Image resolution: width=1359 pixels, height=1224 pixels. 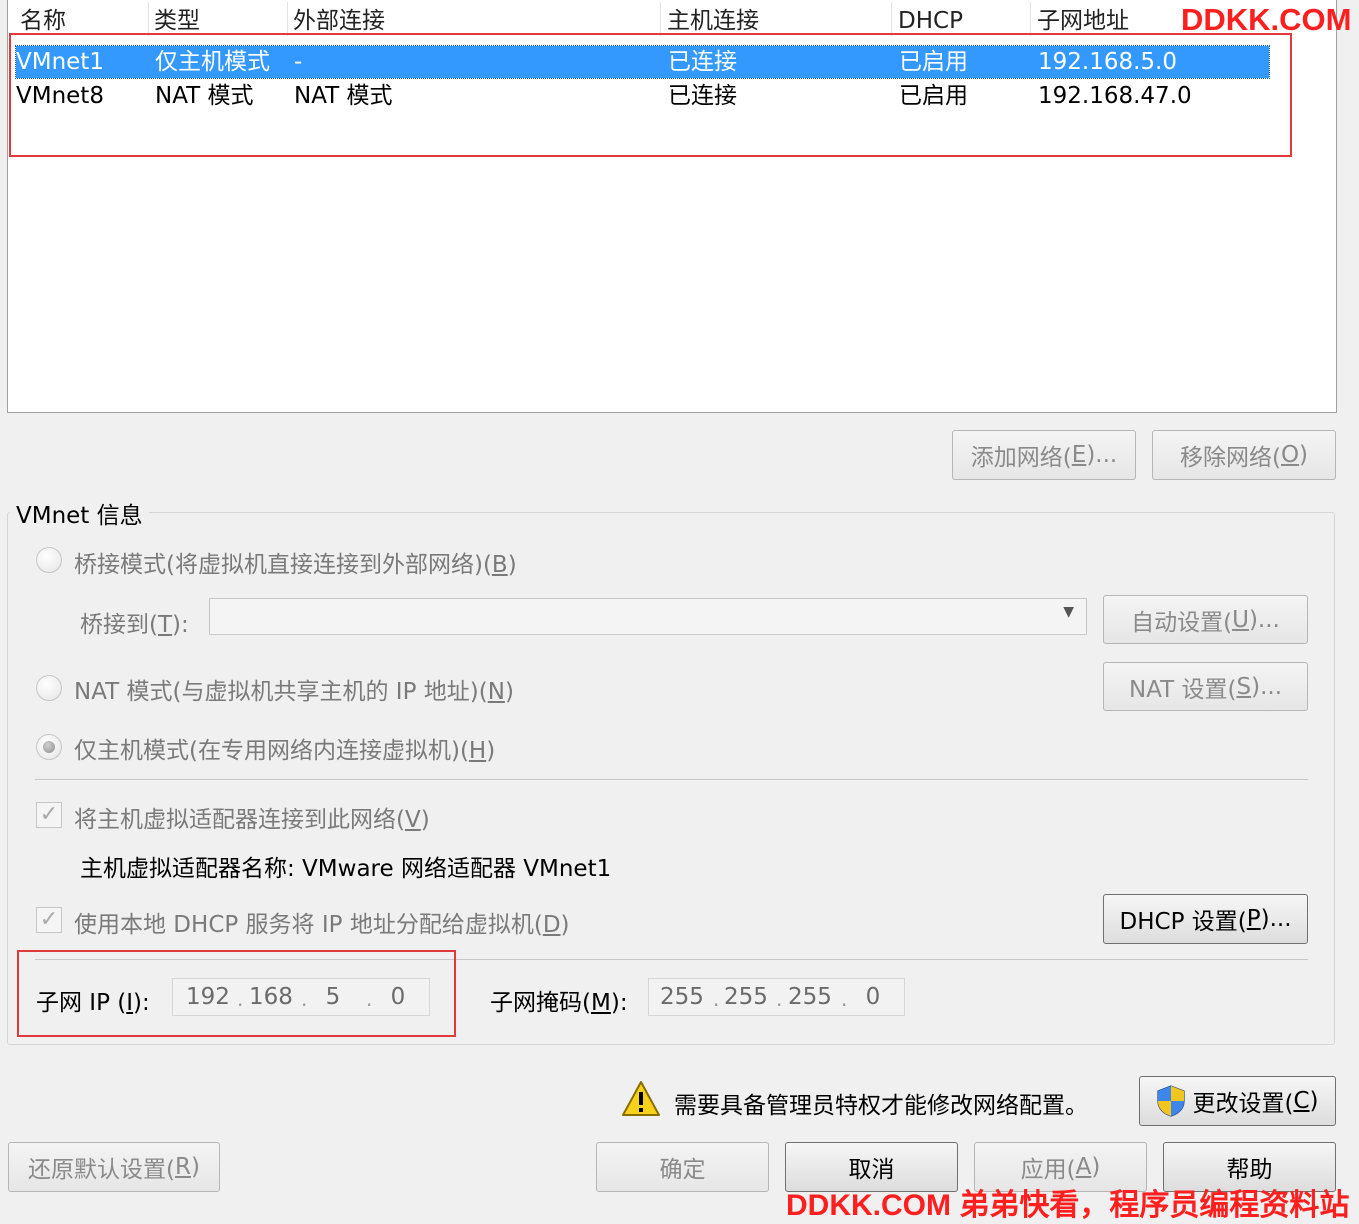 I want to click on restore-defaults-button: 还原默认设置(R), so click(x=114, y=1167).